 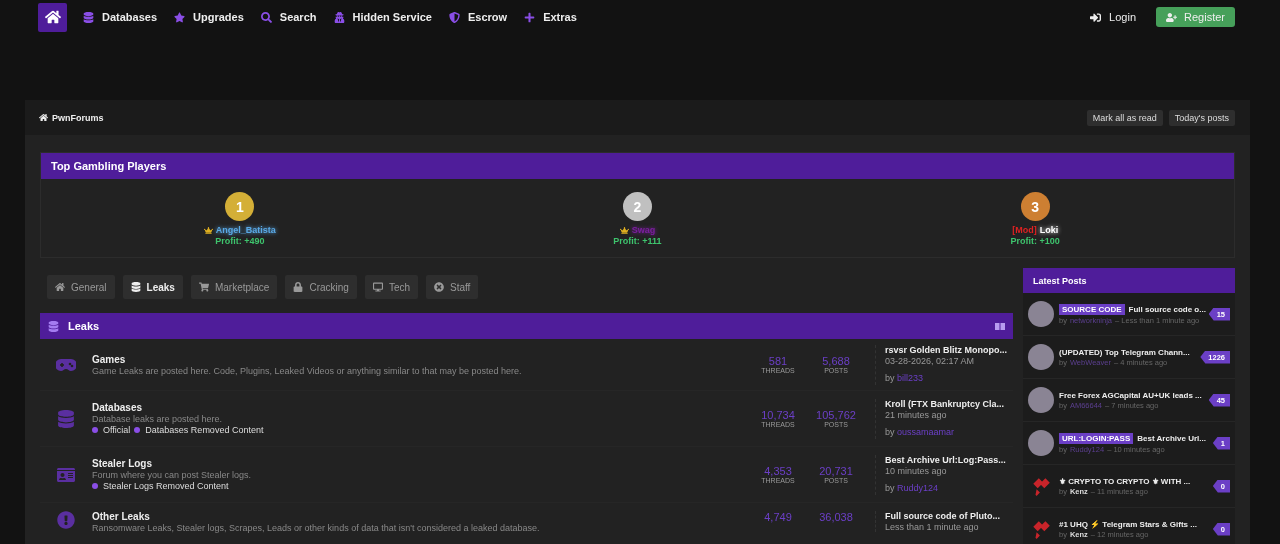 I want to click on category-tab: Staff, so click(x=452, y=287).